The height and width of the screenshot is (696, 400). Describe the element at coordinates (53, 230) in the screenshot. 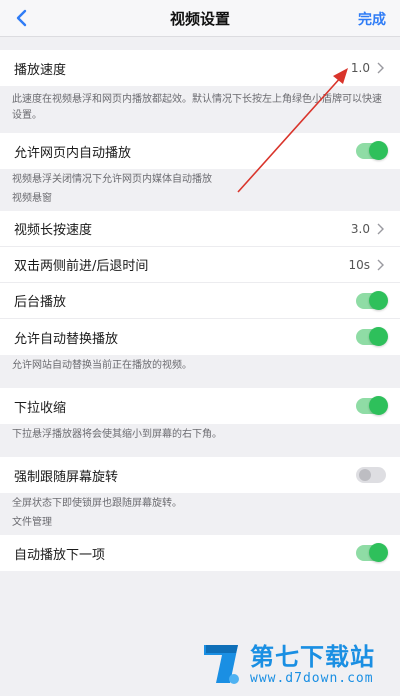

I see `long-press-speed-label: 视频长按速度` at that location.